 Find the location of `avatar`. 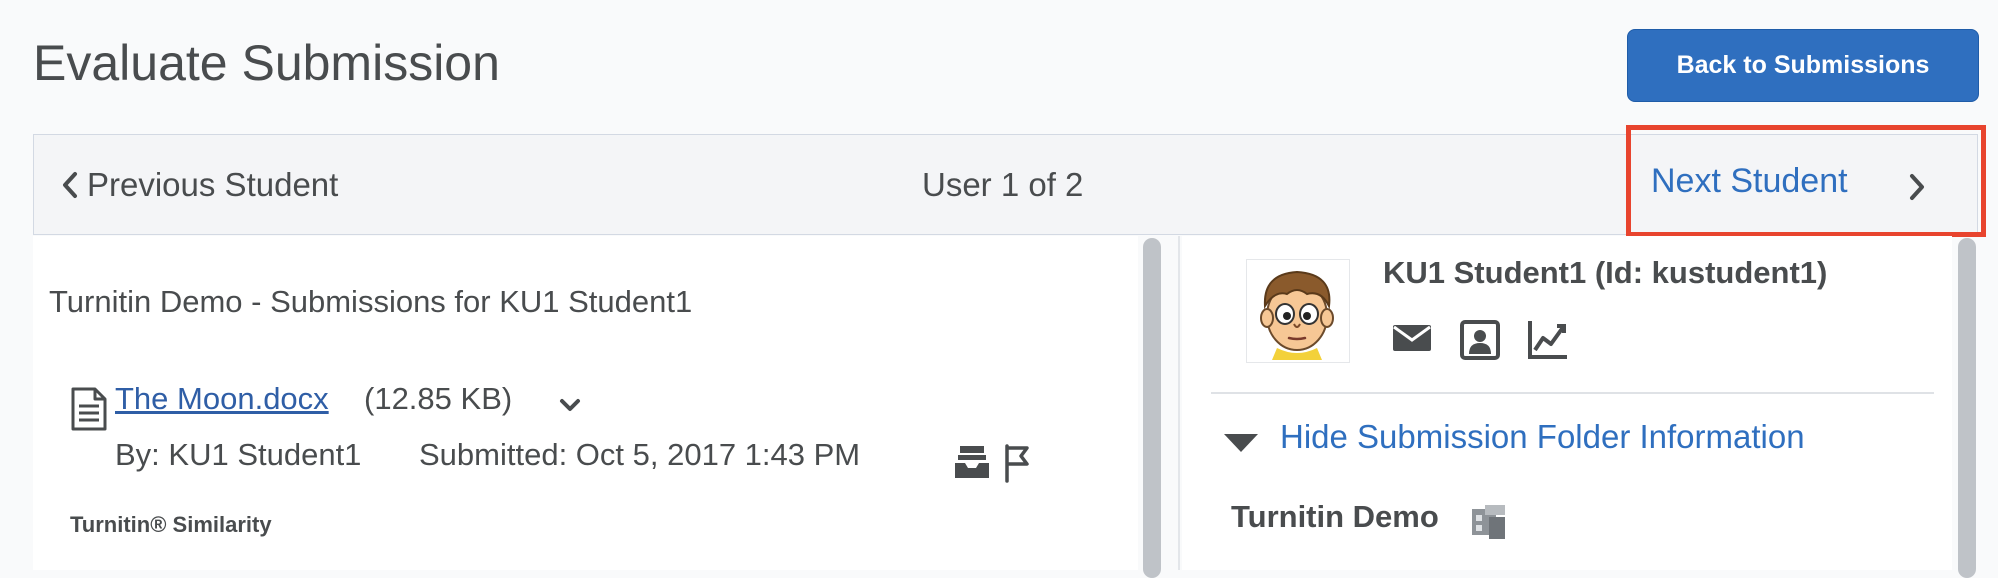

avatar is located at coordinates (1298, 311).